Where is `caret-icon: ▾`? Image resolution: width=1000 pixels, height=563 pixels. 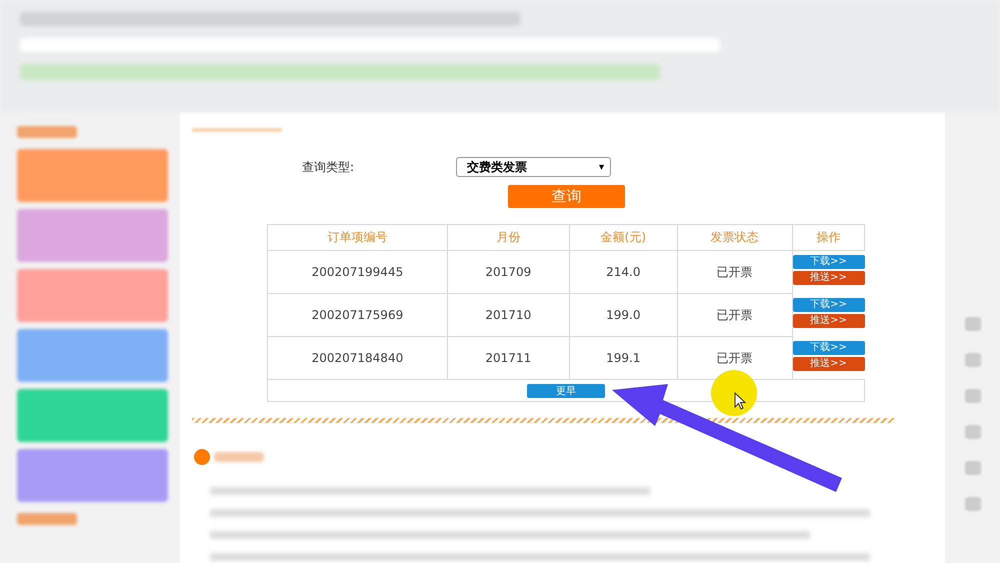
caret-icon: ▾ is located at coordinates (601, 167).